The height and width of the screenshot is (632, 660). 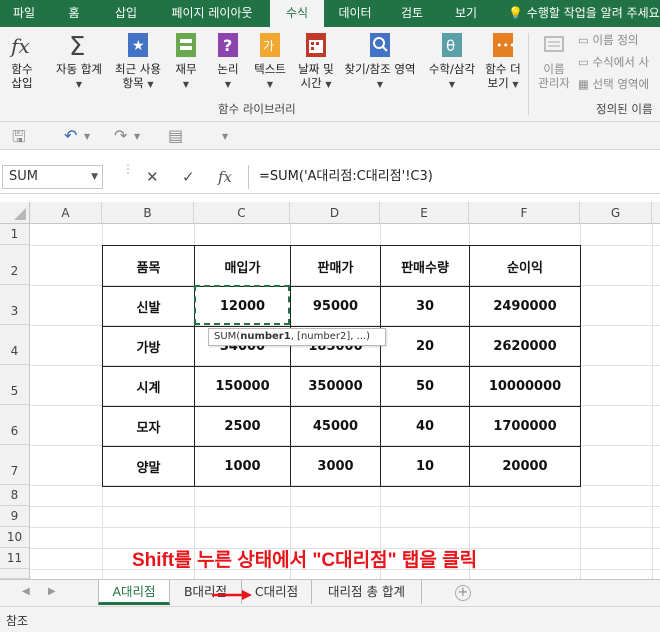 What do you see at coordinates (134, 592) in the screenshot?
I see `sheet-tab-a: A대리점` at bounding box center [134, 592].